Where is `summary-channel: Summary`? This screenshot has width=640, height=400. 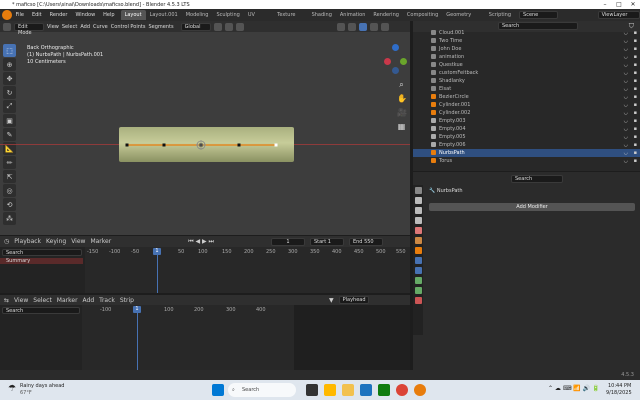
summary-channel: Summary is located at coordinates (41, 261).